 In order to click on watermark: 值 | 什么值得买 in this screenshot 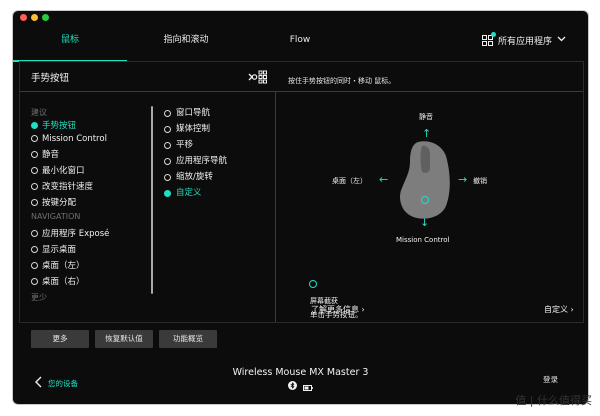, I will do `click(553, 400)`.